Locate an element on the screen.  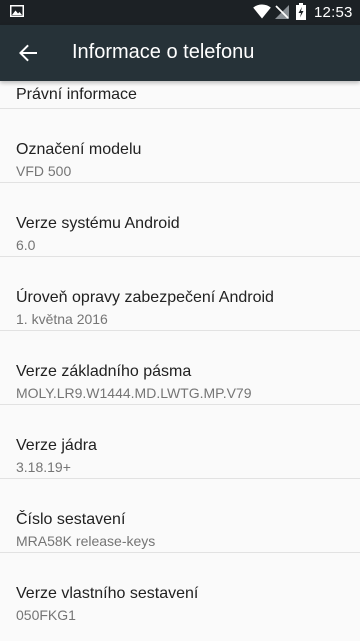
list-item-kernel: Verze jádra 3.18.19+ is located at coordinates (180, 442).